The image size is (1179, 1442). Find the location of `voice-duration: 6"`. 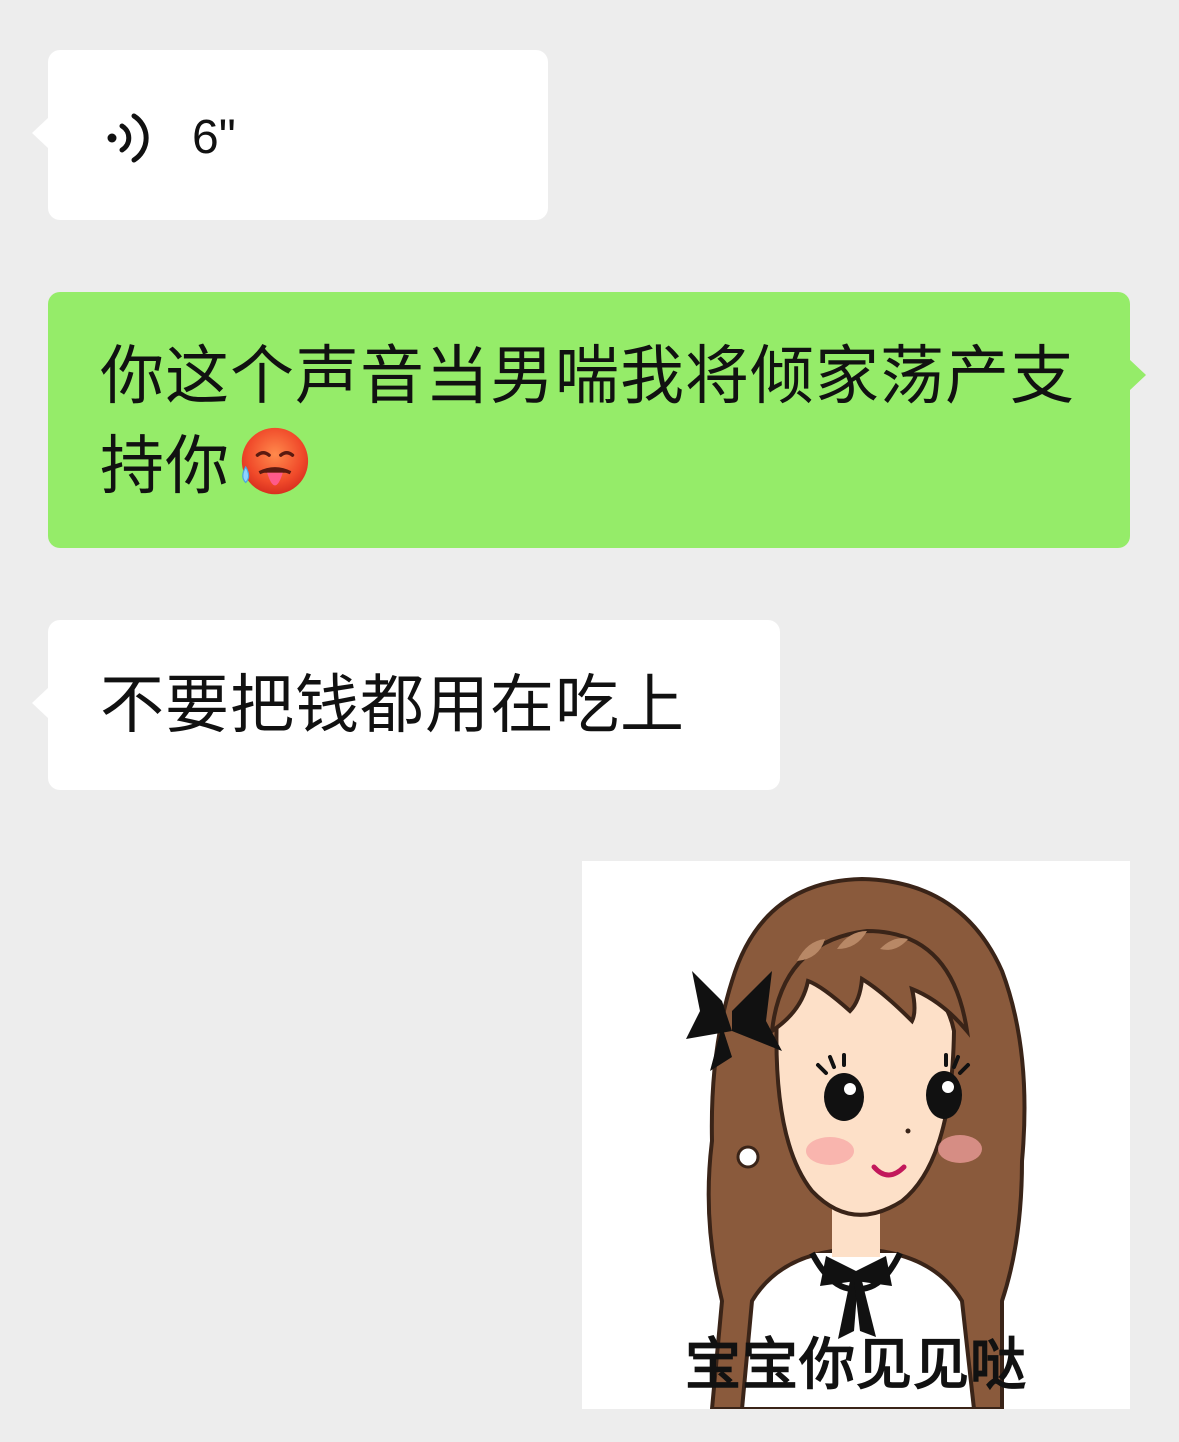

voice-duration: 6" is located at coordinates (214, 137).